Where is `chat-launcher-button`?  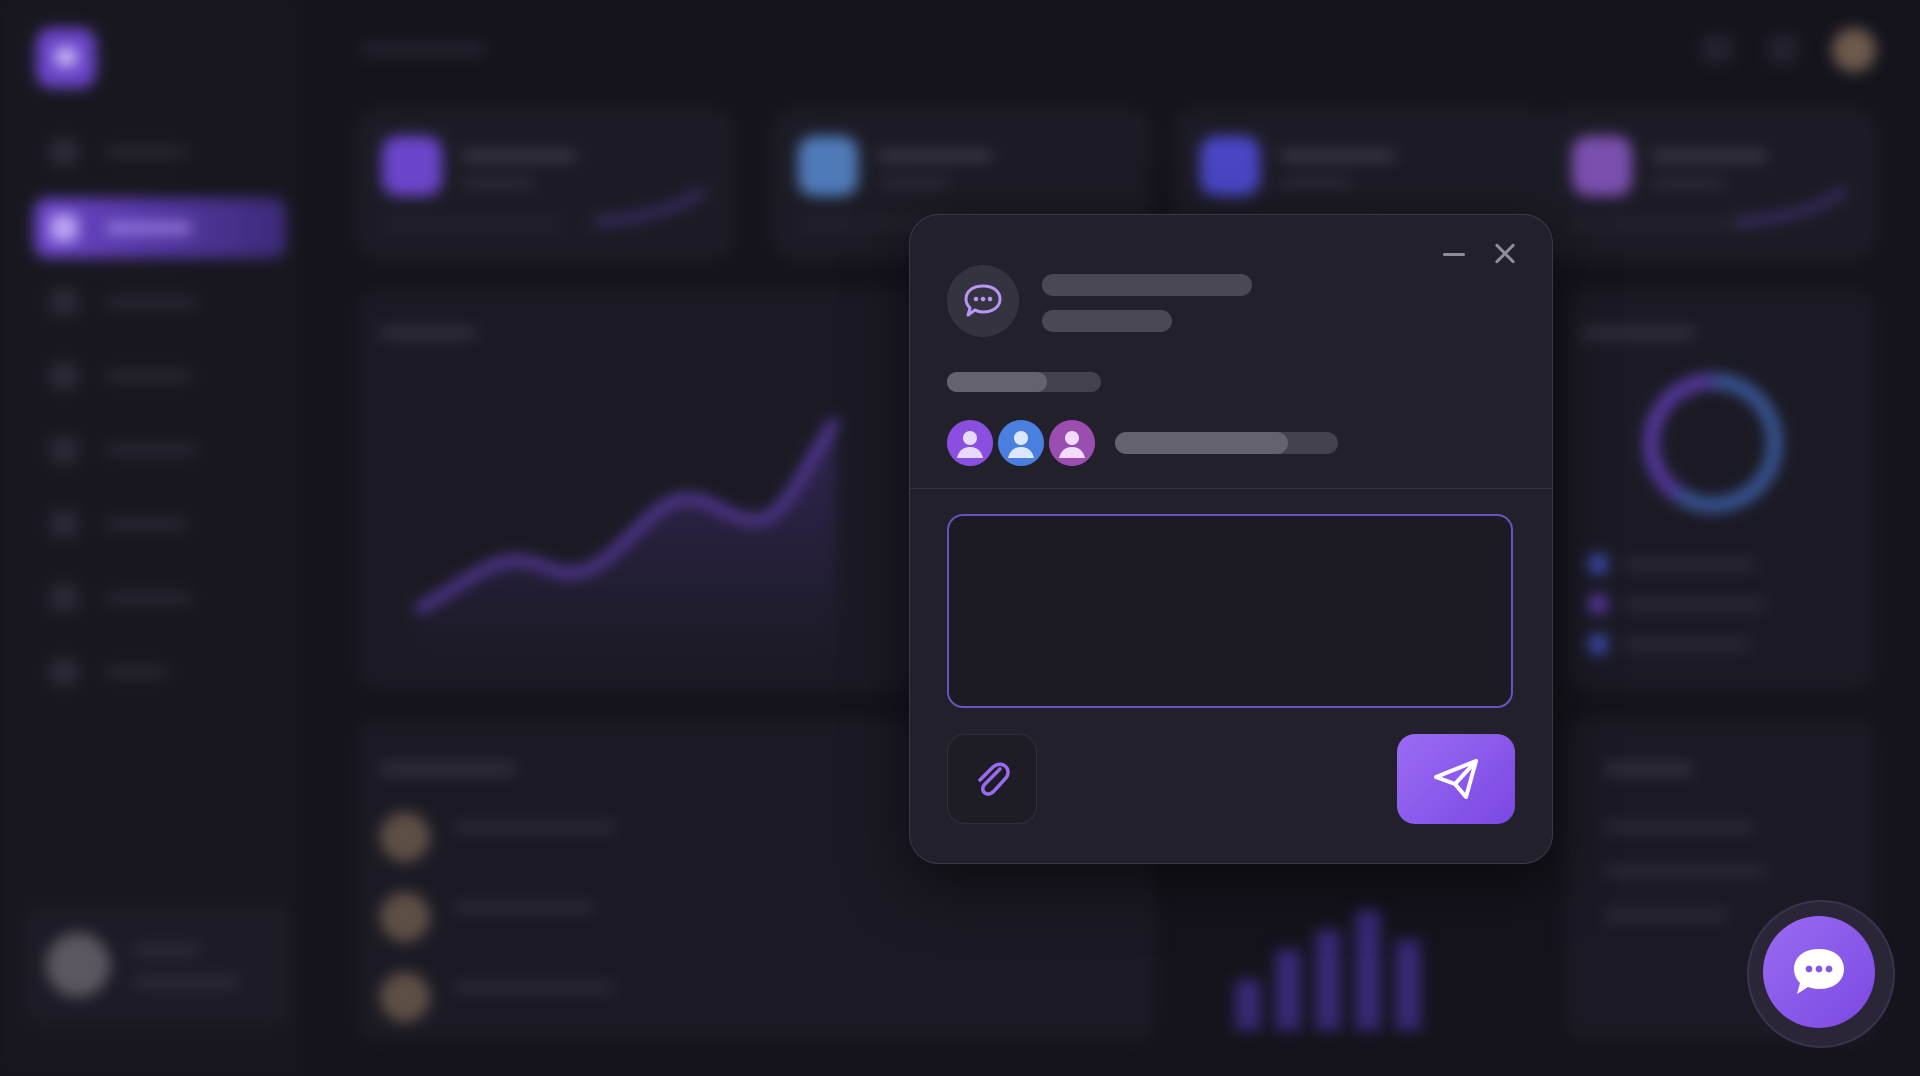
chat-launcher-button is located at coordinates (1819, 972).